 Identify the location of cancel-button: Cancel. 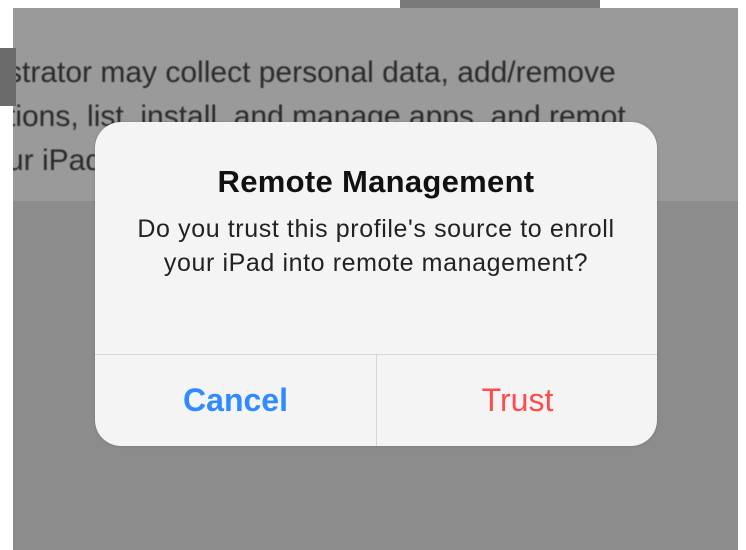
(235, 400).